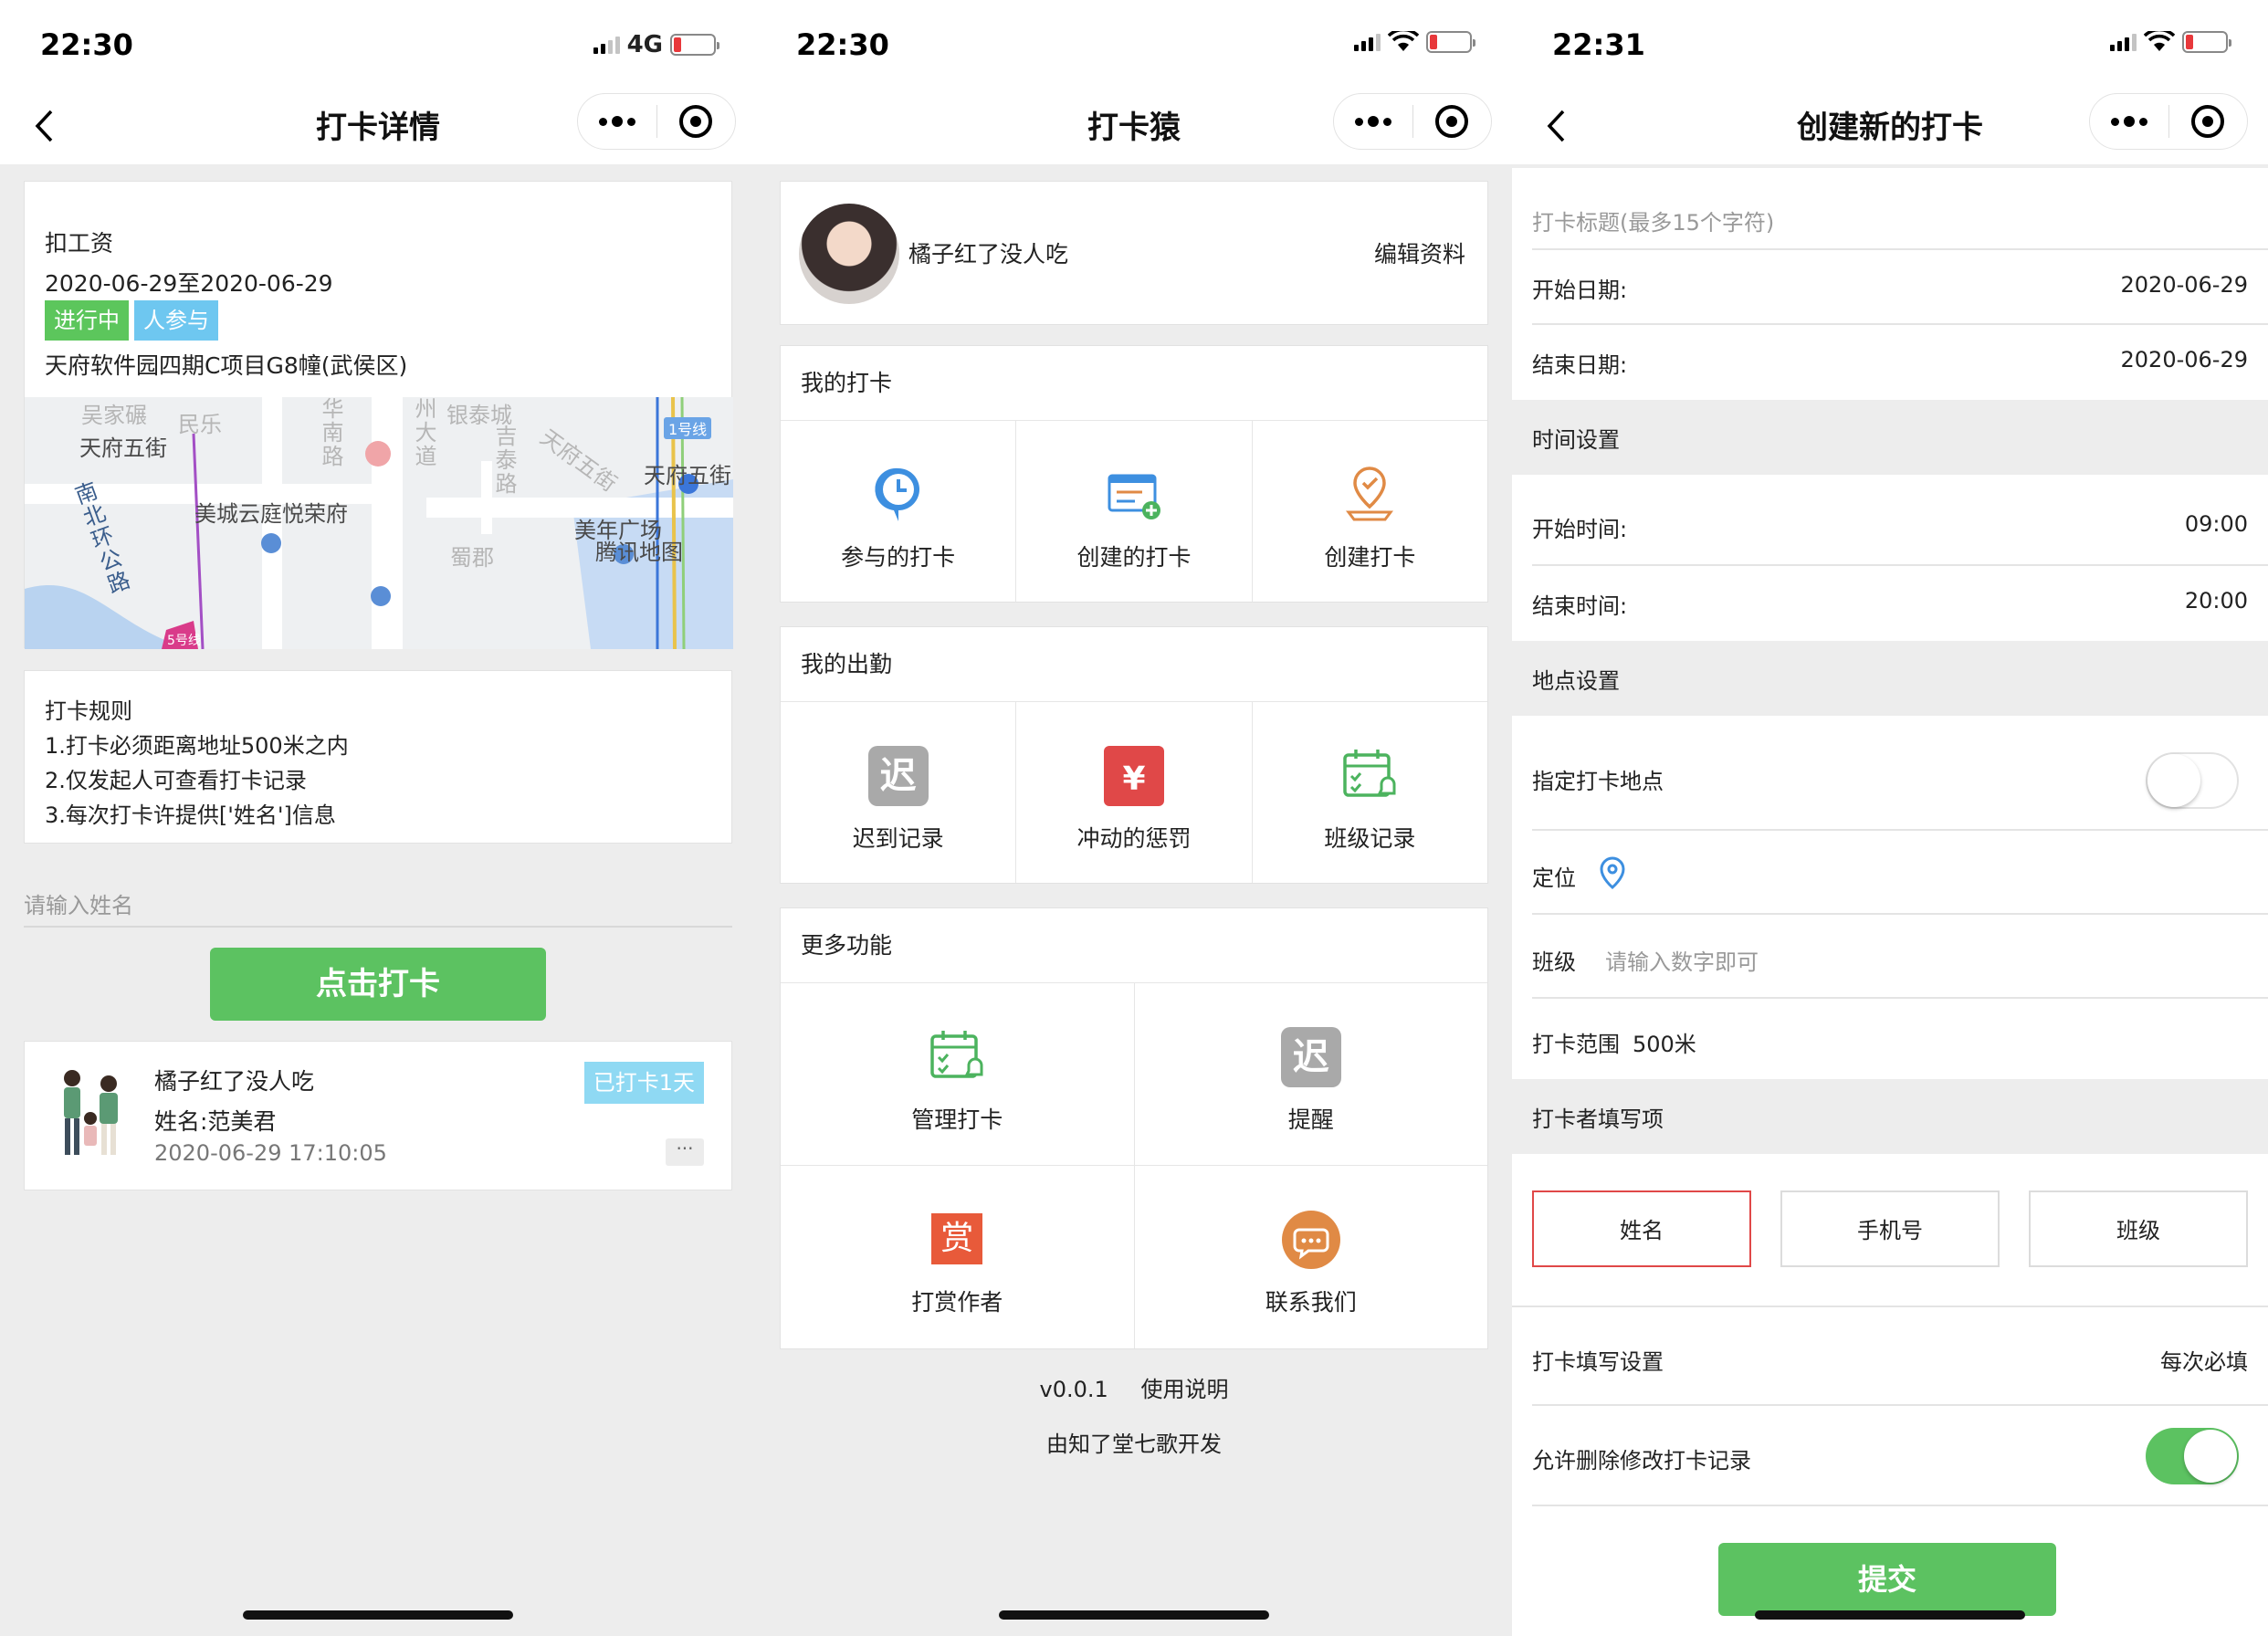 The image size is (2268, 1636). What do you see at coordinates (1612, 872) in the screenshot?
I see `location-pin-icon` at bounding box center [1612, 872].